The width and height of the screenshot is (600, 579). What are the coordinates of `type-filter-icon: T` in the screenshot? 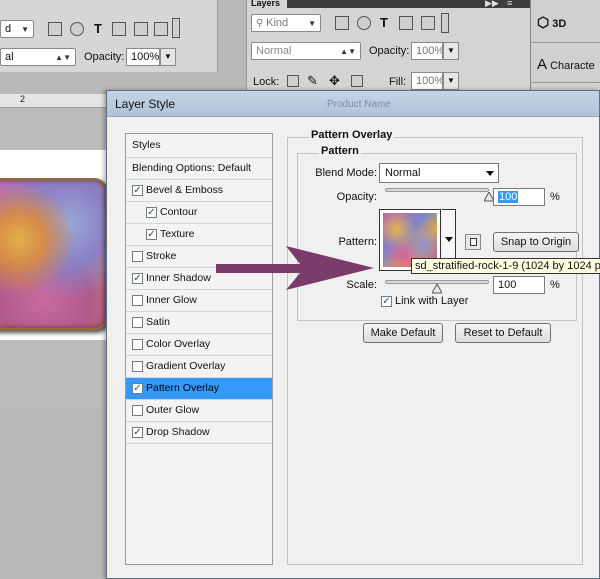 It's located at (384, 22).